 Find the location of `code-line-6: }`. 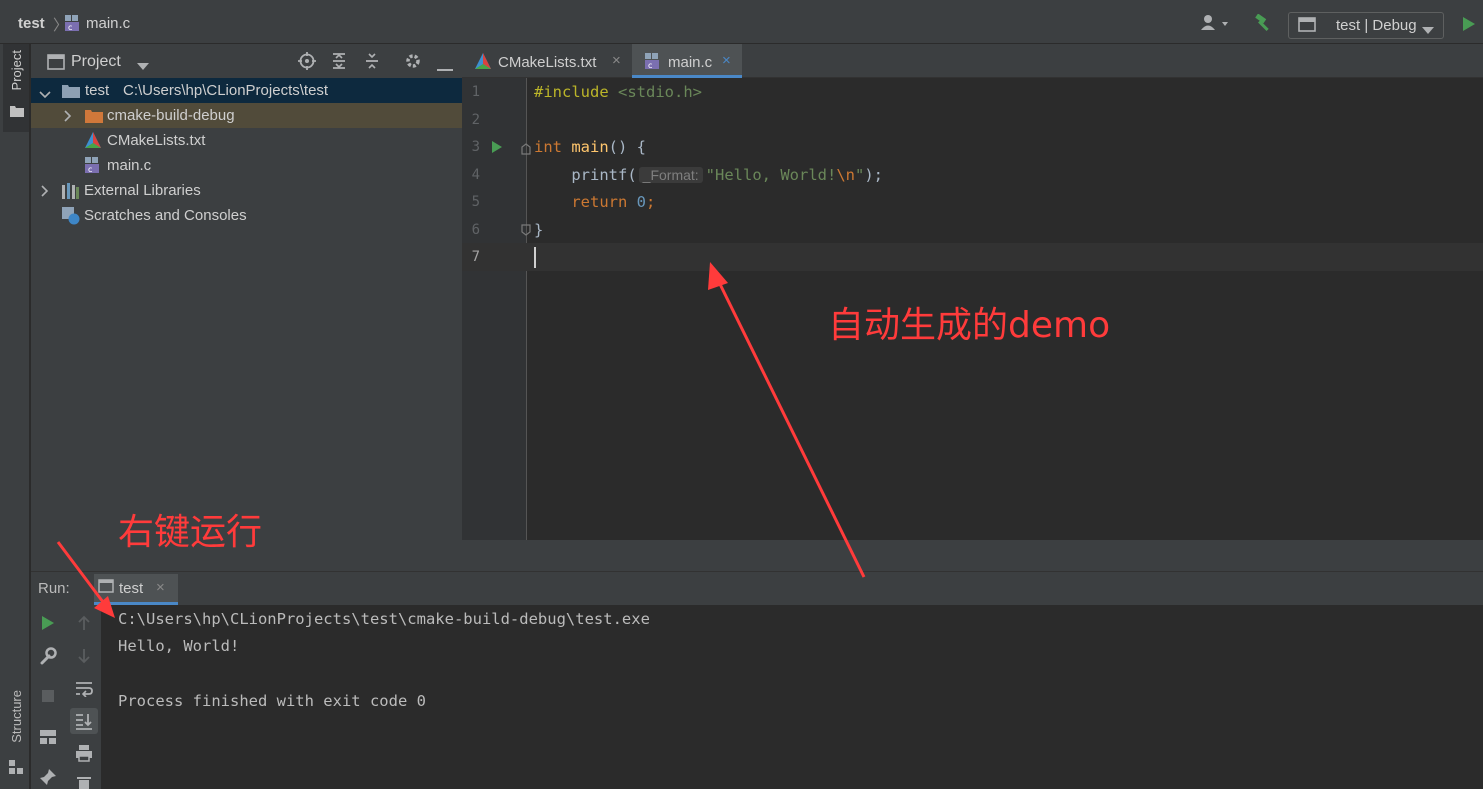

code-line-6: } is located at coordinates (538, 230).